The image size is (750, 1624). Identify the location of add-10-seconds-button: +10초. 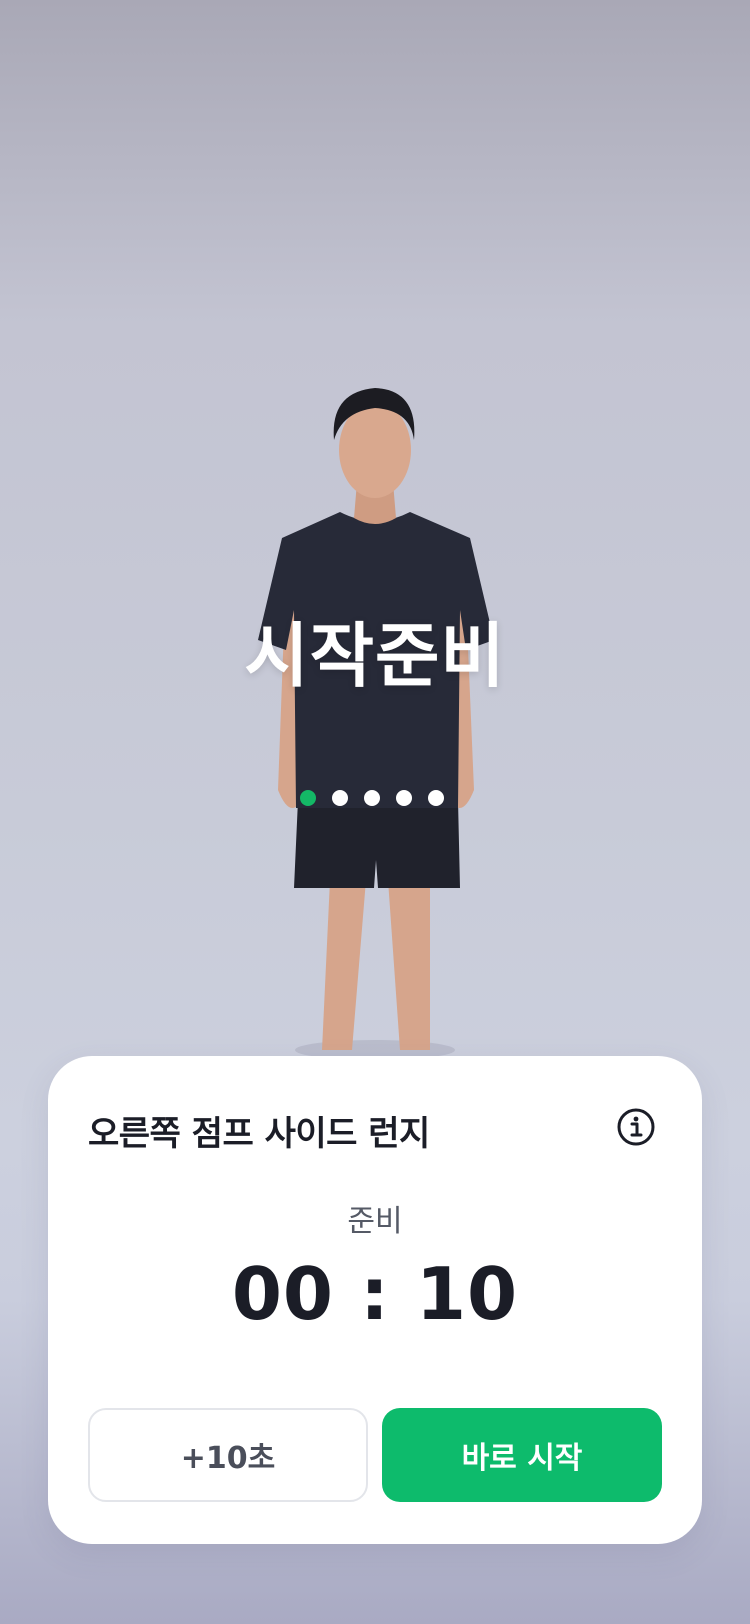
(228, 1455).